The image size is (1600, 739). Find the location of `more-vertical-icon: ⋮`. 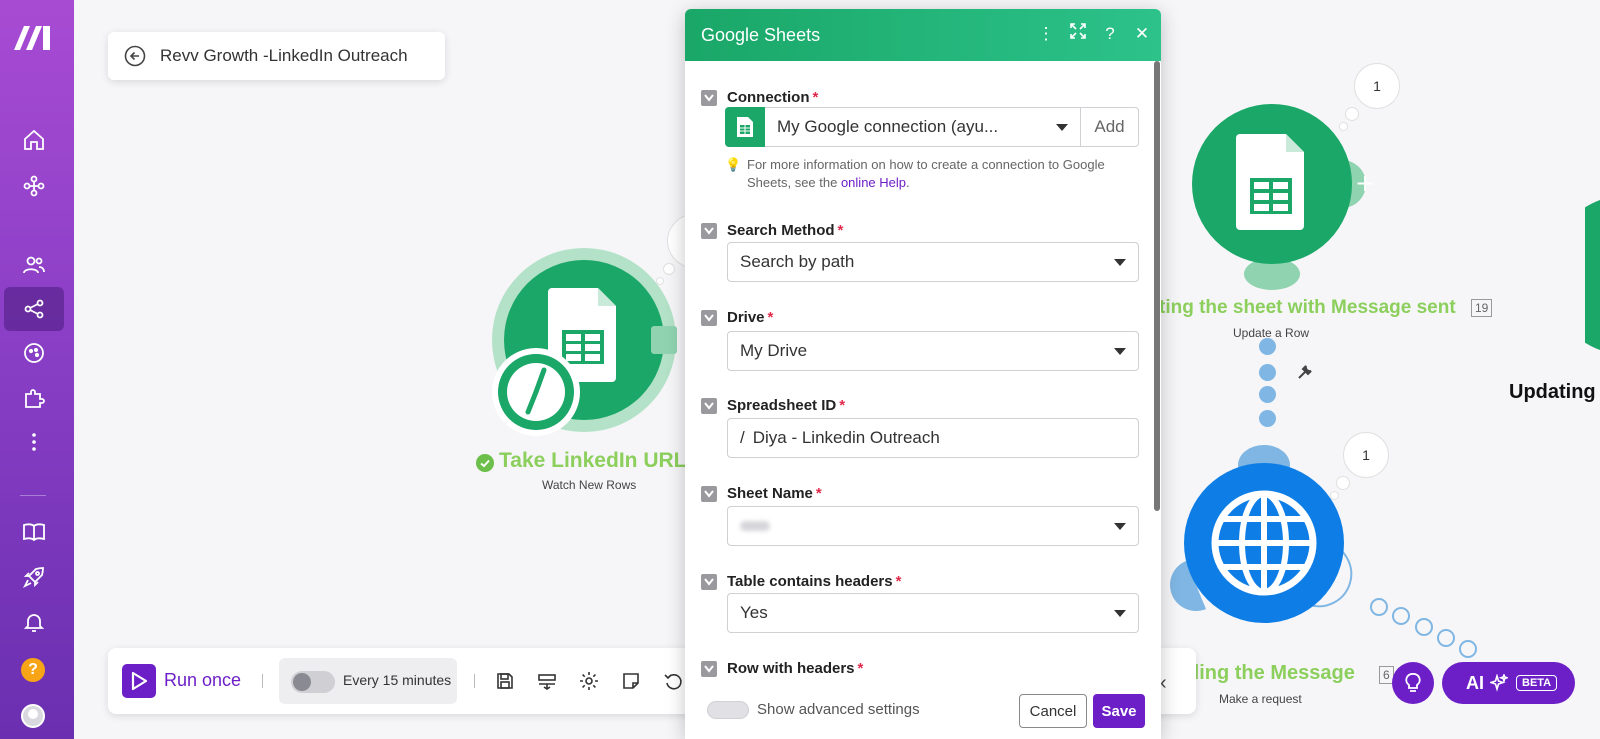

more-vertical-icon: ⋮ is located at coordinates (1046, 34).